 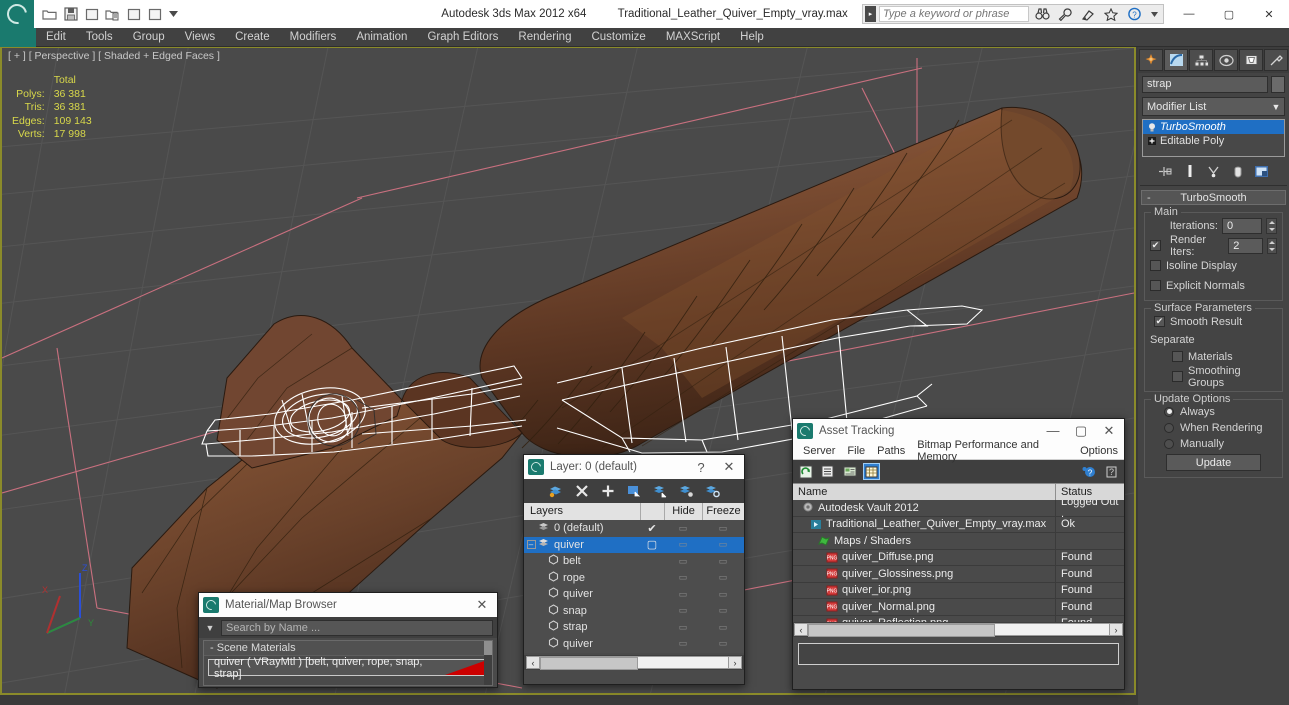 What do you see at coordinates (1213, 197) in the screenshot?
I see `turbosmooth-rollout-header: - TurboSmooth` at bounding box center [1213, 197].